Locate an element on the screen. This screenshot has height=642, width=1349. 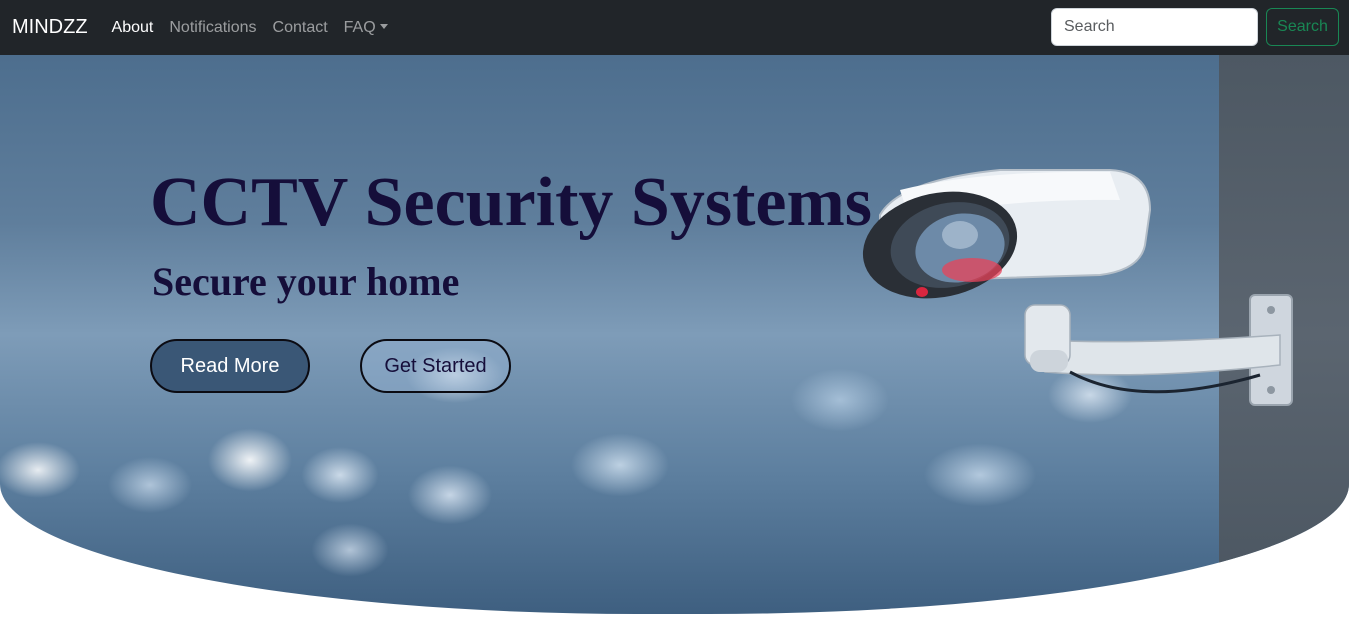
read-more-button: Read More is located at coordinates (230, 366).